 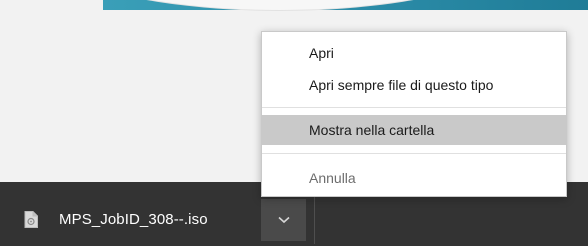 I want to click on download-item: MPS_JobID_308--.iso, so click(x=116, y=219).